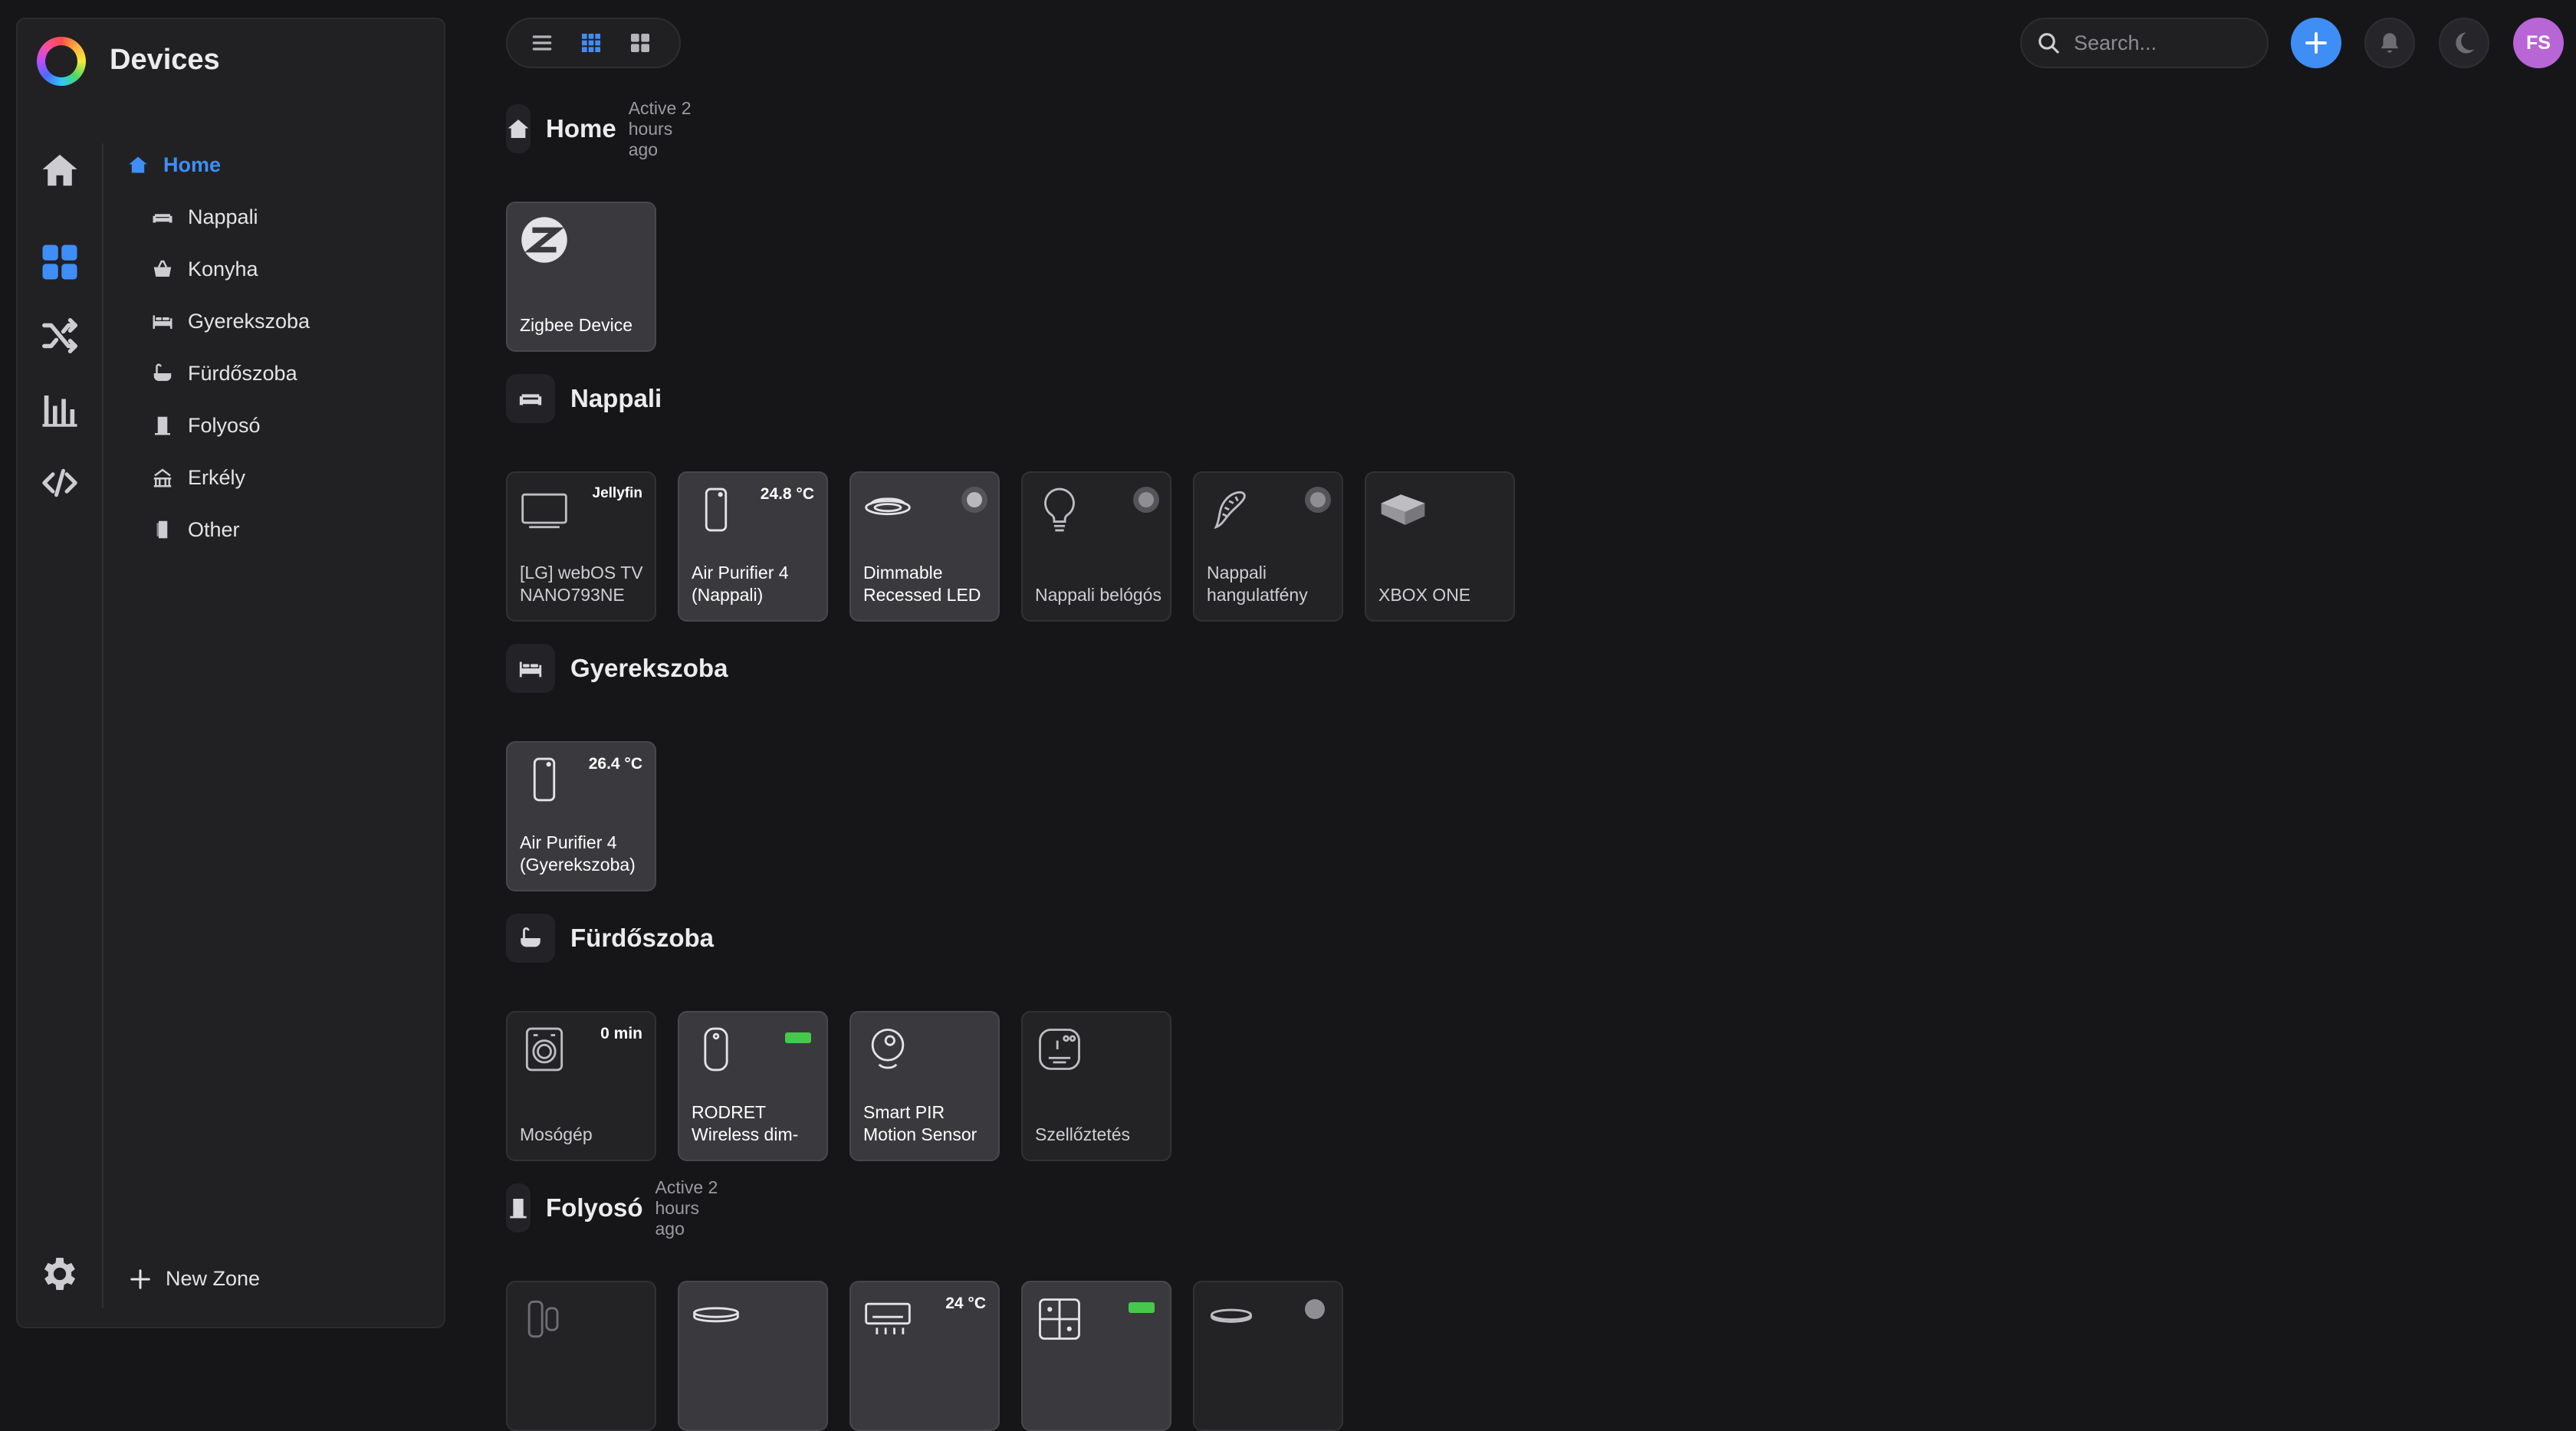  What do you see at coordinates (557, 1134) in the screenshot?
I see `device-label: Mosógép` at bounding box center [557, 1134].